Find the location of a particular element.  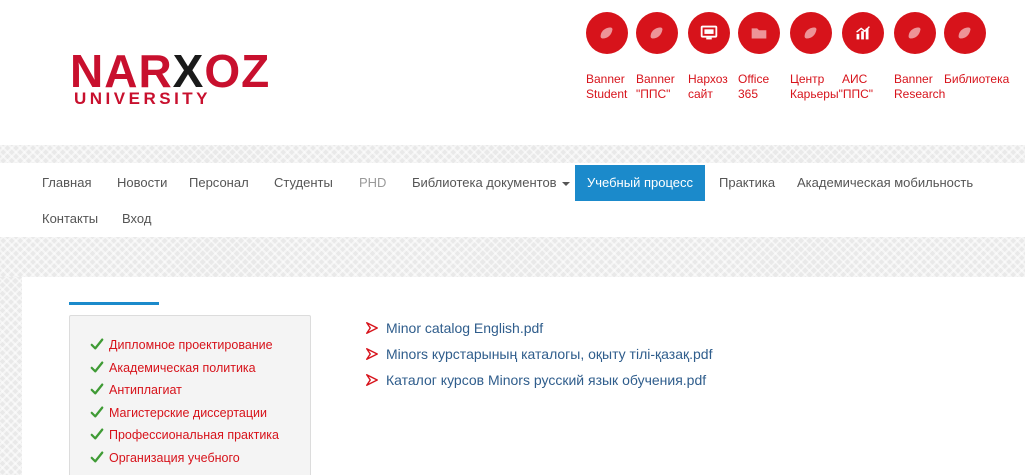

folder-icon is located at coordinates (759, 33).